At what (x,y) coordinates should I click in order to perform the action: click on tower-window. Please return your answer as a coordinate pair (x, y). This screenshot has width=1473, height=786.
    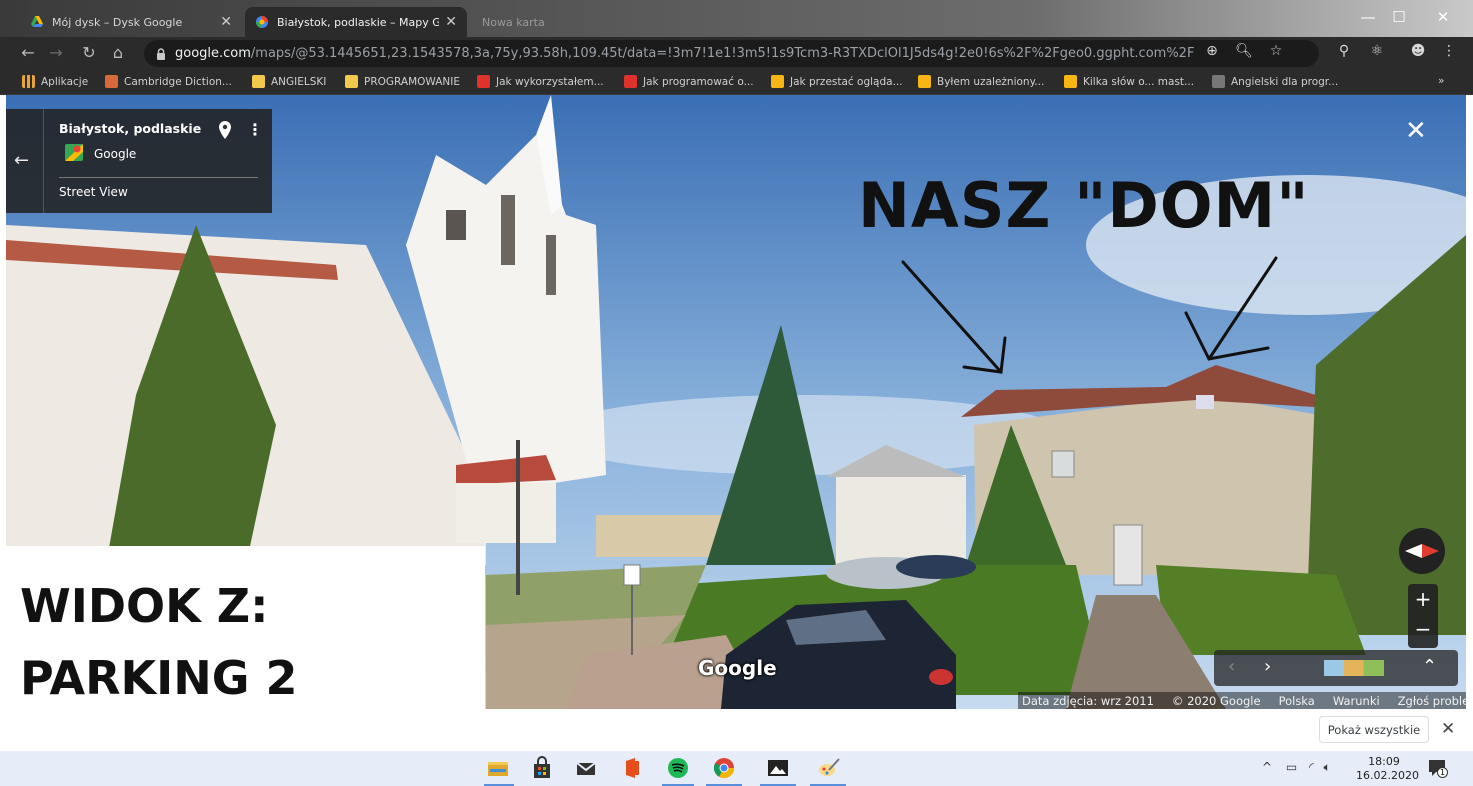
    Looking at the image, I should click on (456, 225).